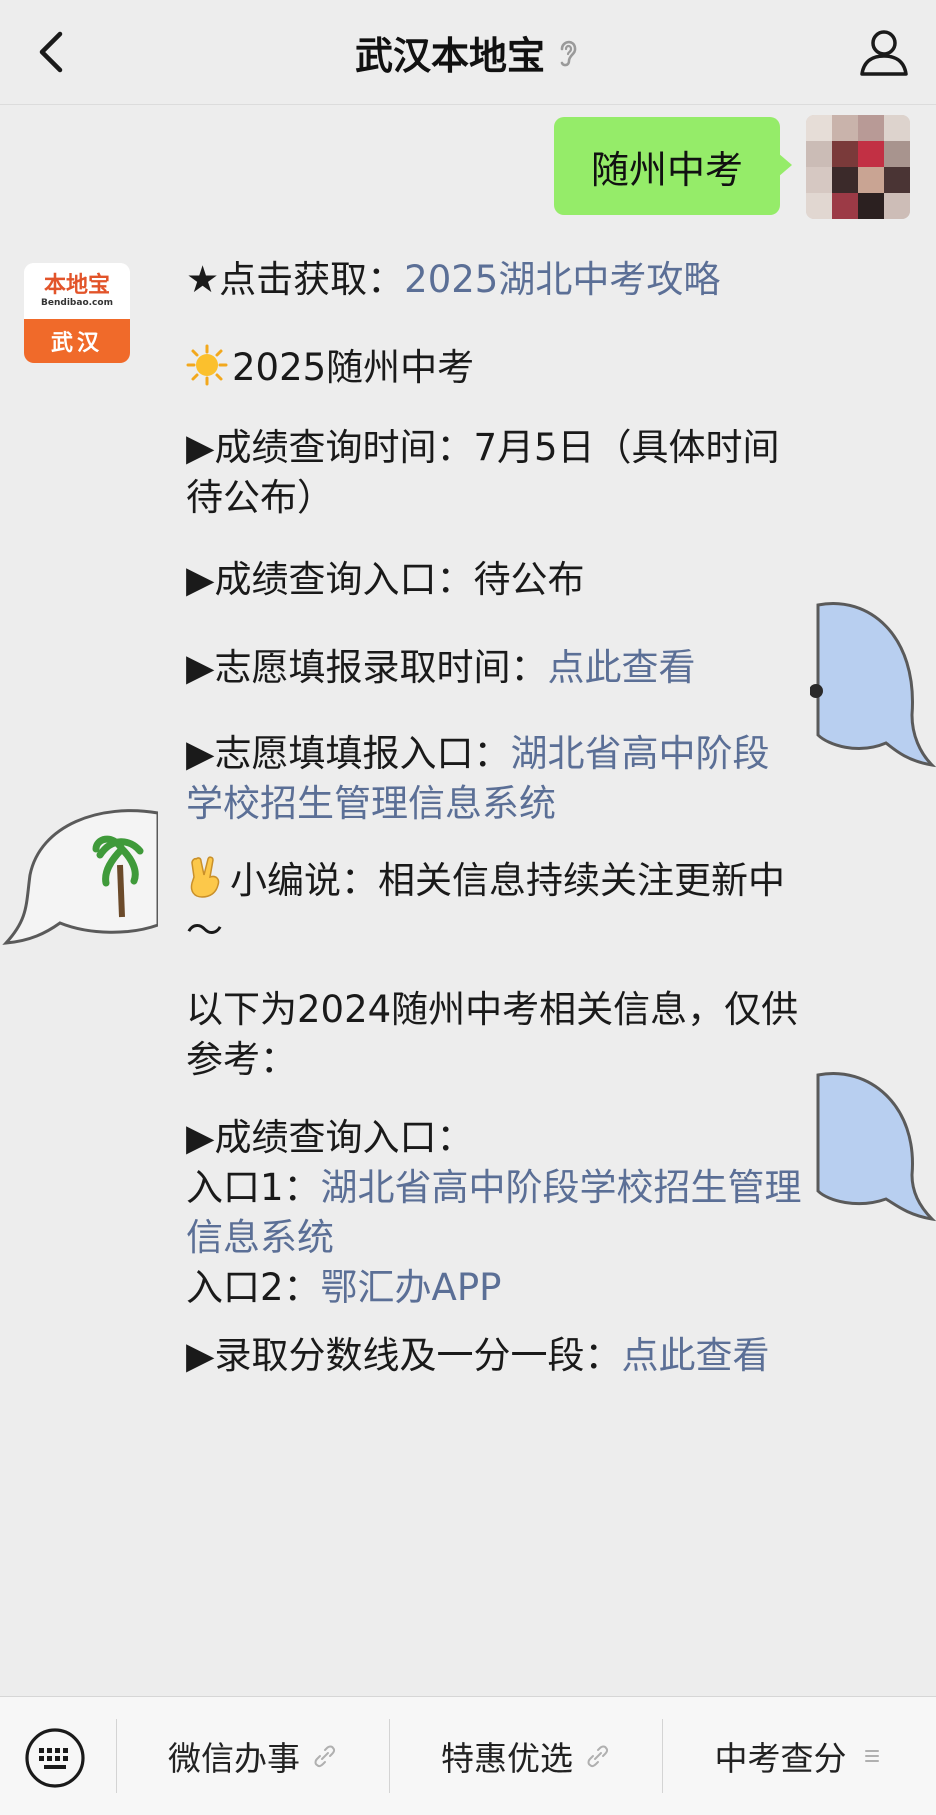 This screenshot has width=936, height=1815. I want to click on text-line: ▶成绩查询入口：, so click(330, 1137).